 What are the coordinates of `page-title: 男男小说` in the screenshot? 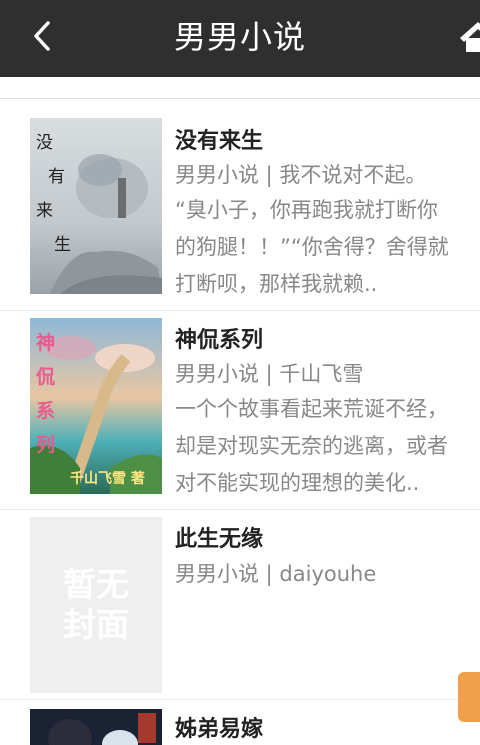 It's located at (239, 37).